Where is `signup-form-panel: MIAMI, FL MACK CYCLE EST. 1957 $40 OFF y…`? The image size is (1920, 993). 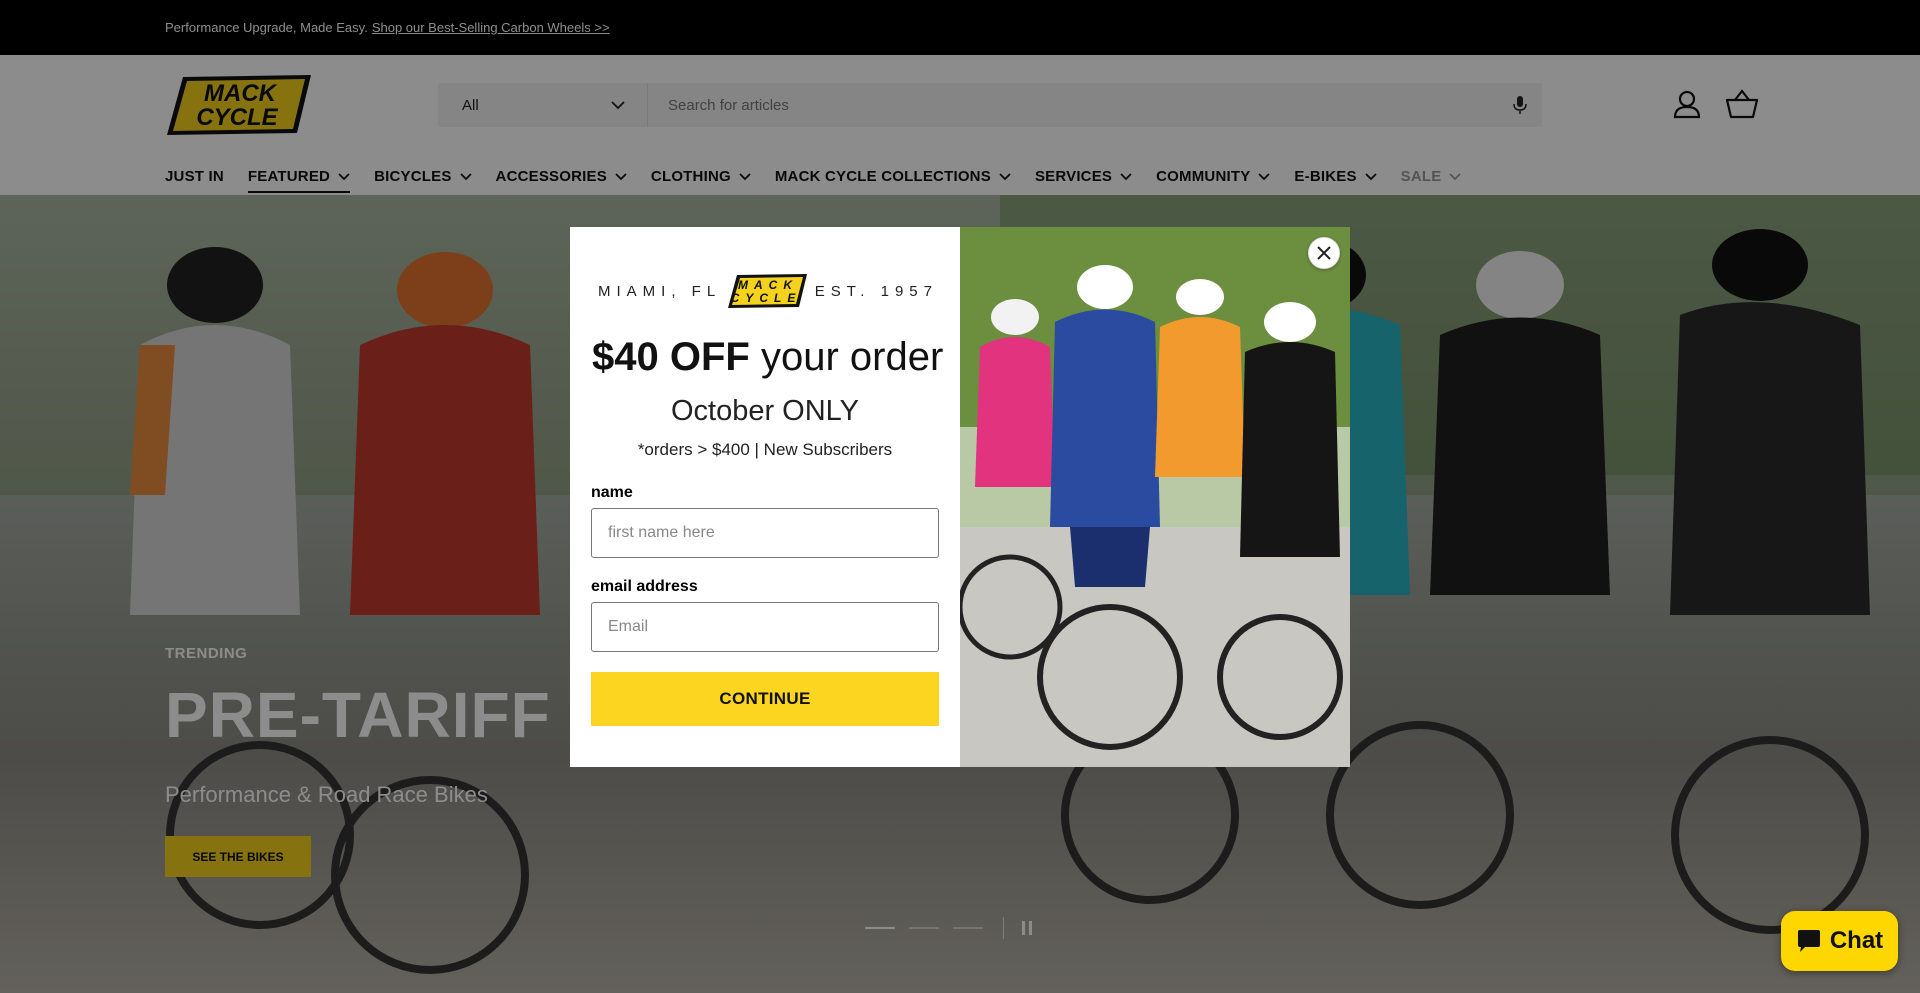 signup-form-panel: MIAMI, FL MACK CYCLE EST. 1957 $40 OFF y… is located at coordinates (765, 497).